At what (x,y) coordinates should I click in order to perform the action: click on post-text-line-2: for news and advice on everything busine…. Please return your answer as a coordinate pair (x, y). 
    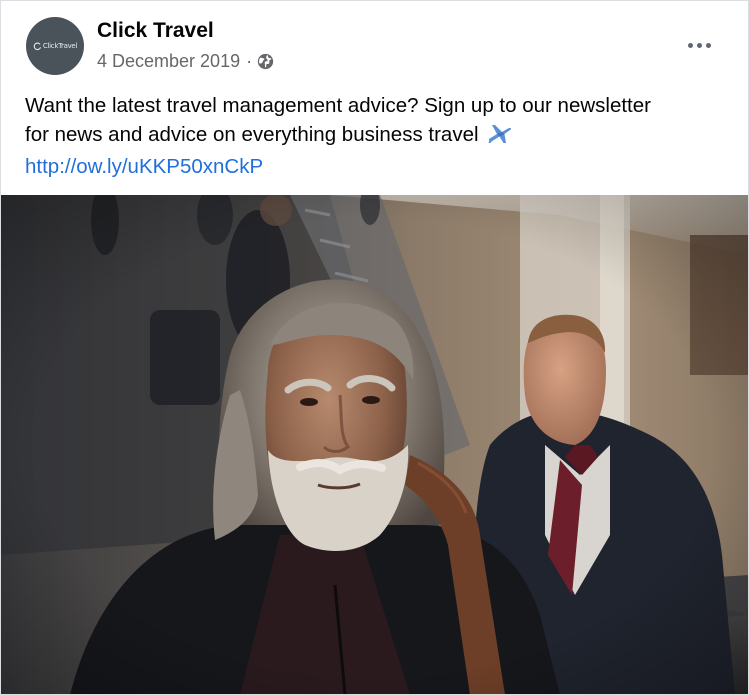
    Looking at the image, I should click on (252, 134).